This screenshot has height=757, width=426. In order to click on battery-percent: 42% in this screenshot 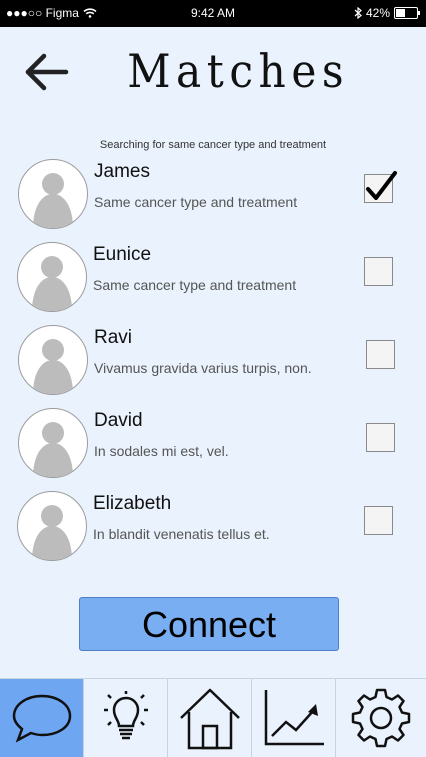, I will do `click(377, 13)`.